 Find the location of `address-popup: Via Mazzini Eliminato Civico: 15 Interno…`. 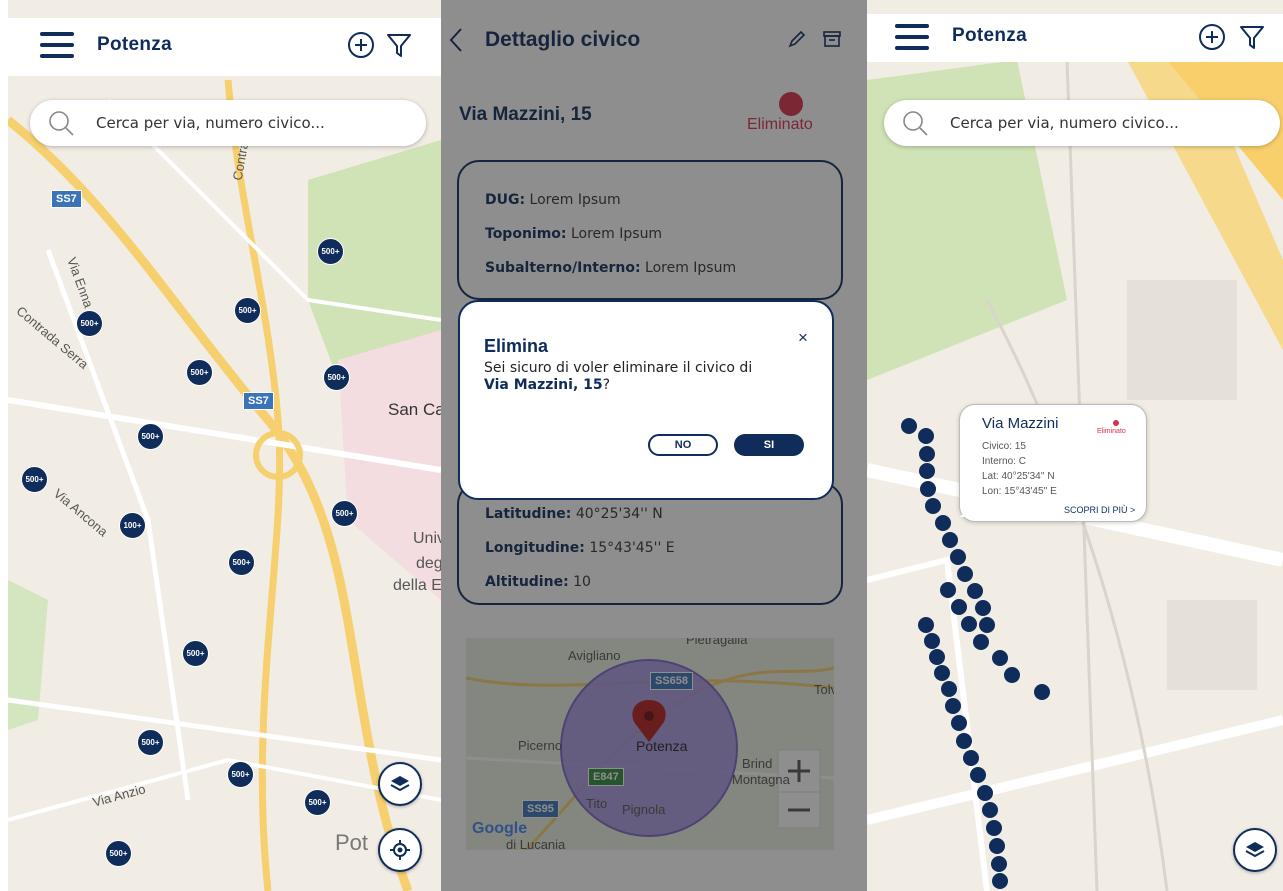

address-popup: Via Mazzini Eliminato Civico: 15 Interno… is located at coordinates (1053, 463).